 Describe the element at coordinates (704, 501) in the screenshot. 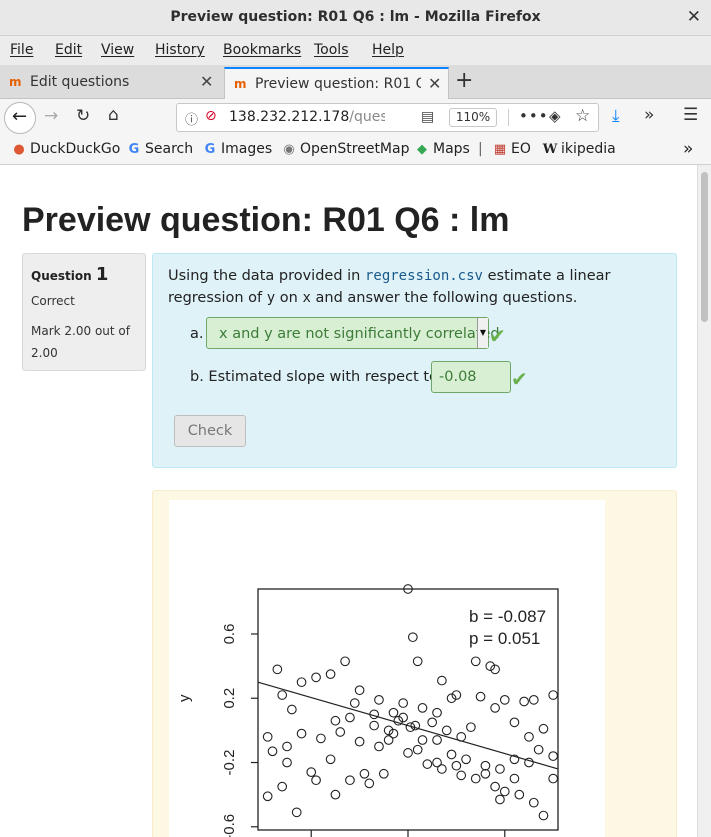

I see `scrollbar` at that location.